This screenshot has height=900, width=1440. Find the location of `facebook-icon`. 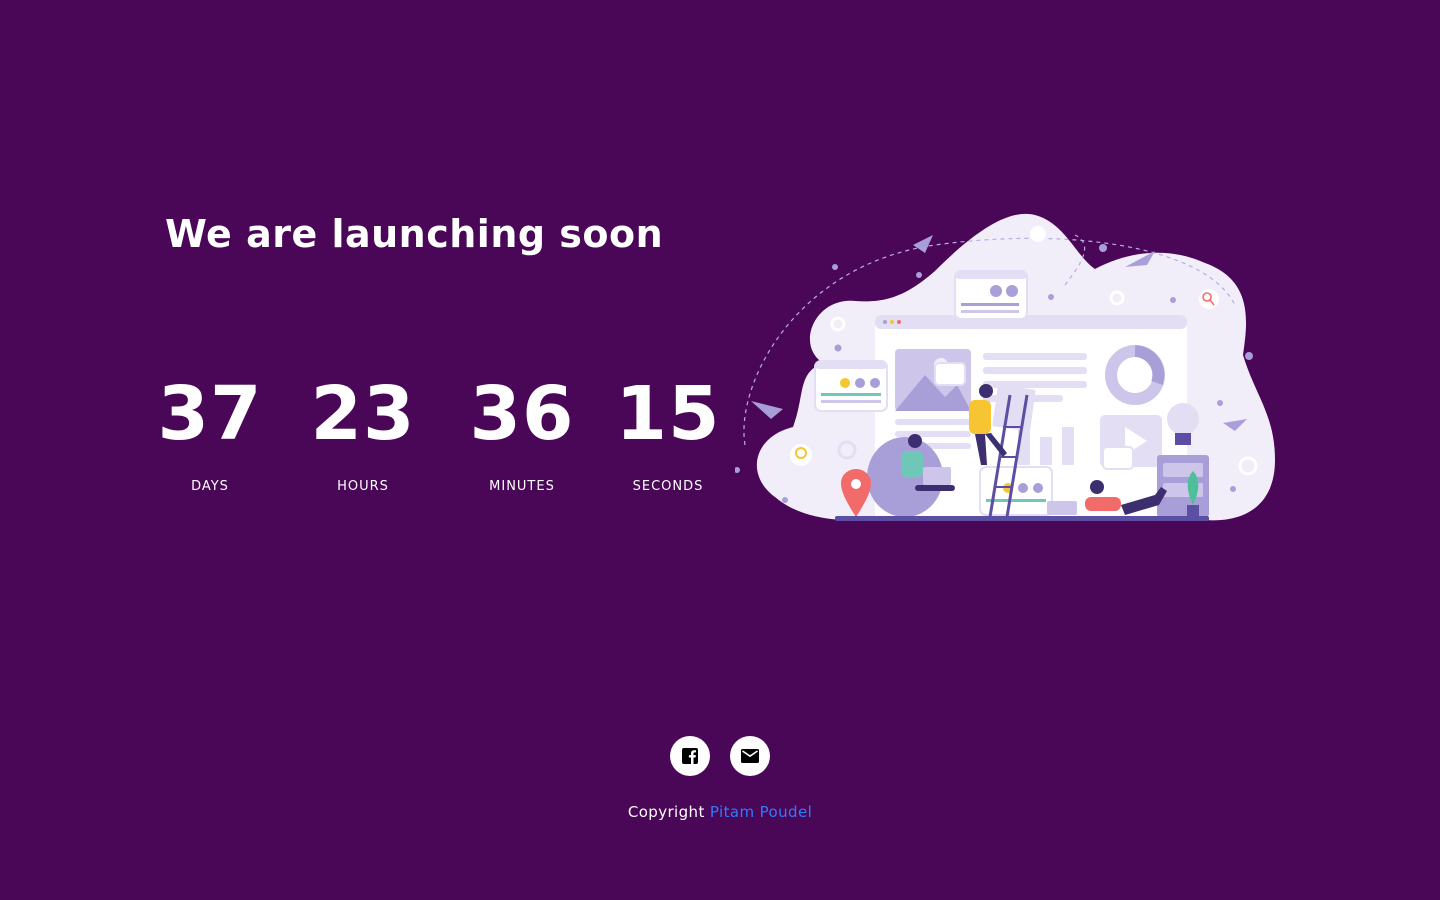

facebook-icon is located at coordinates (690, 756).